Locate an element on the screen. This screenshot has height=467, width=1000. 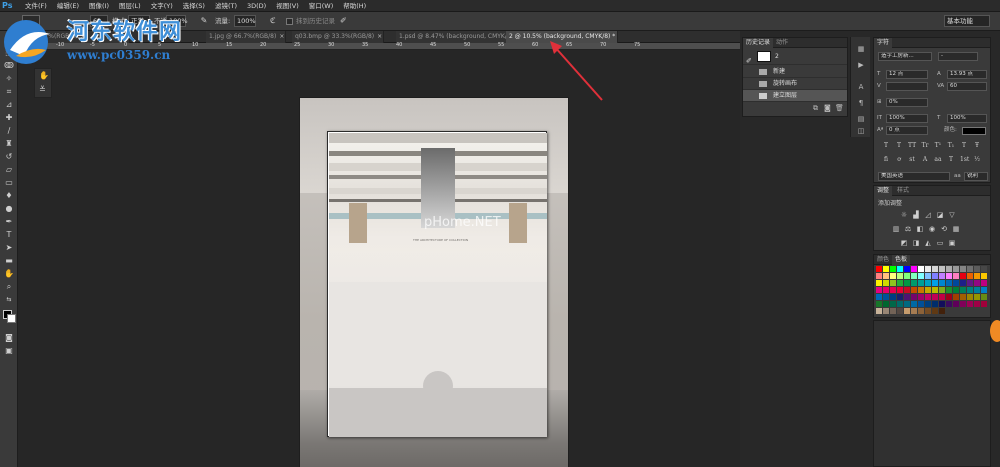
healing-tool-icon: ✚ is located at coordinates (9, 117).